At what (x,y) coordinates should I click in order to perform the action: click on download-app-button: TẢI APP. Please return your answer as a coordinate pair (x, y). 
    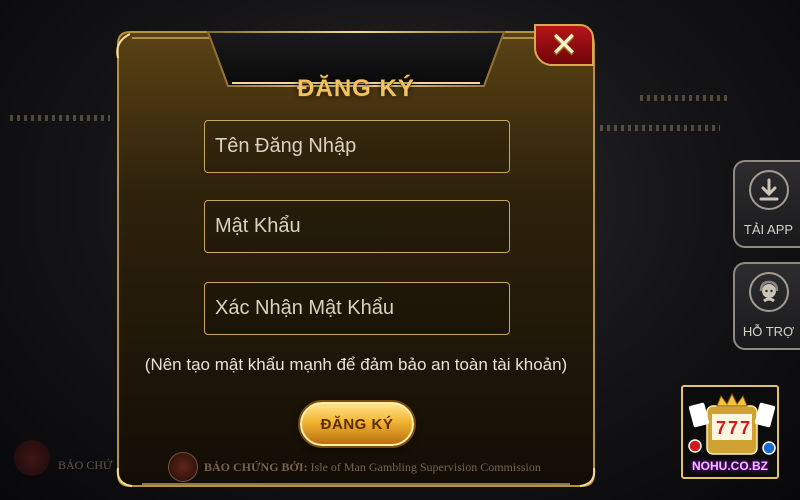
    Looking at the image, I should click on (766, 204).